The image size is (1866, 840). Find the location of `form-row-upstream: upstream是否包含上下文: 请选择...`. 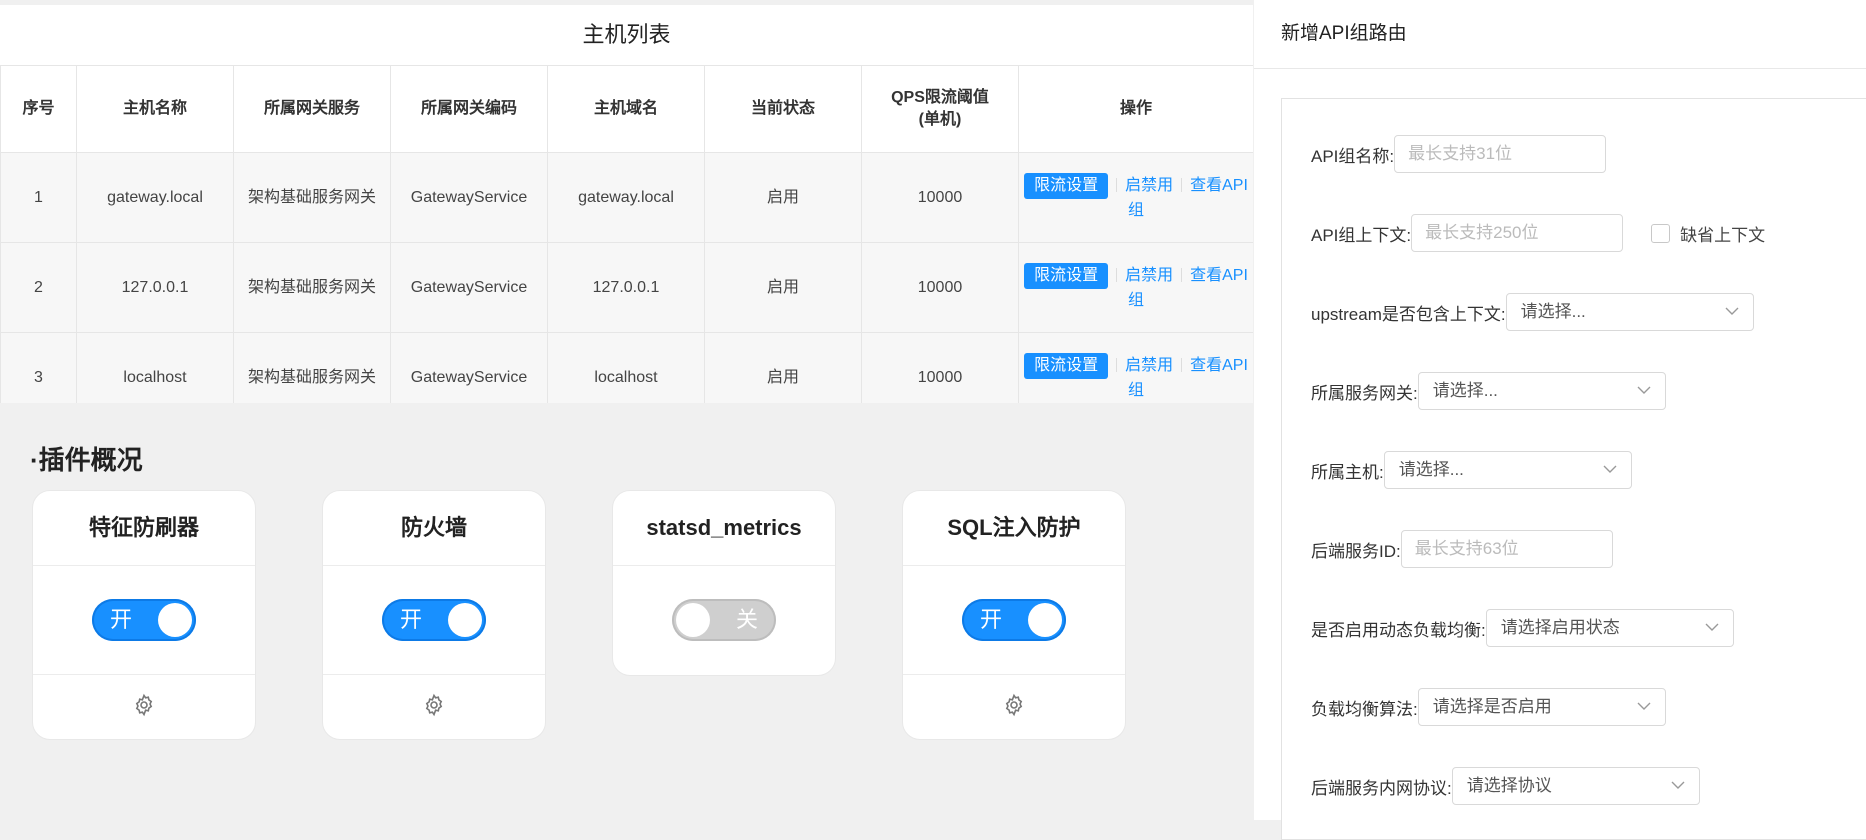

form-row-upstream: upstream是否包含上下文: 请选择... is located at coordinates (1518, 312).